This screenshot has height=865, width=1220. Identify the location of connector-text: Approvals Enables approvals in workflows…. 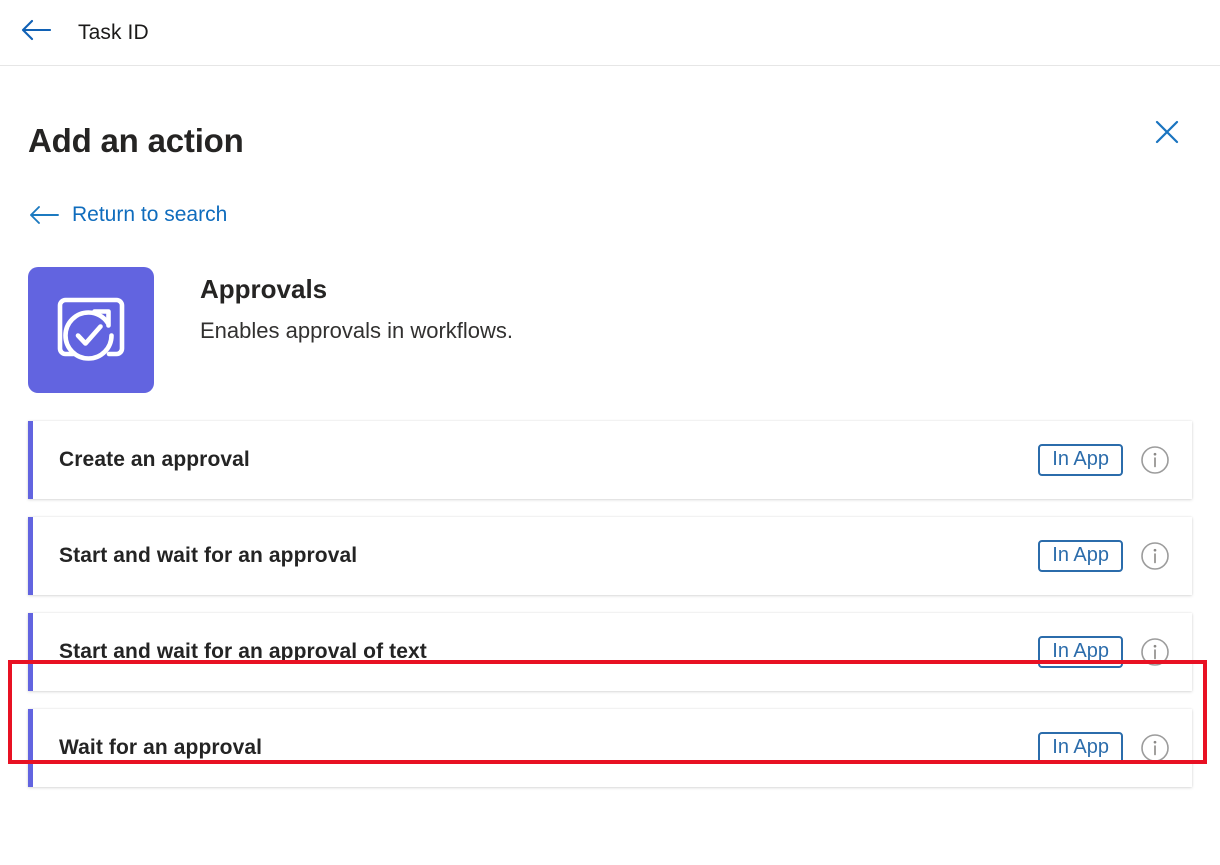
(356, 305).